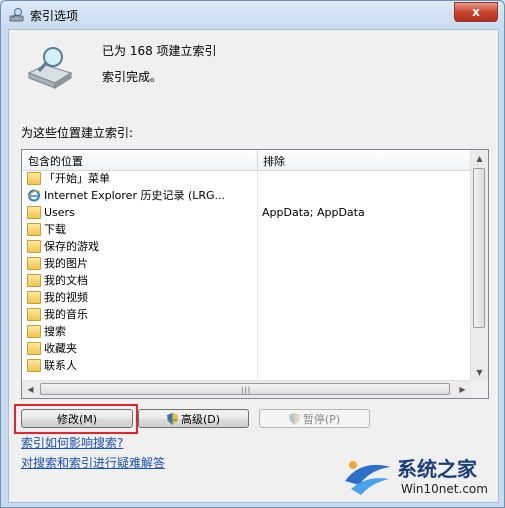  I want to click on close-button: x, so click(476, 12).